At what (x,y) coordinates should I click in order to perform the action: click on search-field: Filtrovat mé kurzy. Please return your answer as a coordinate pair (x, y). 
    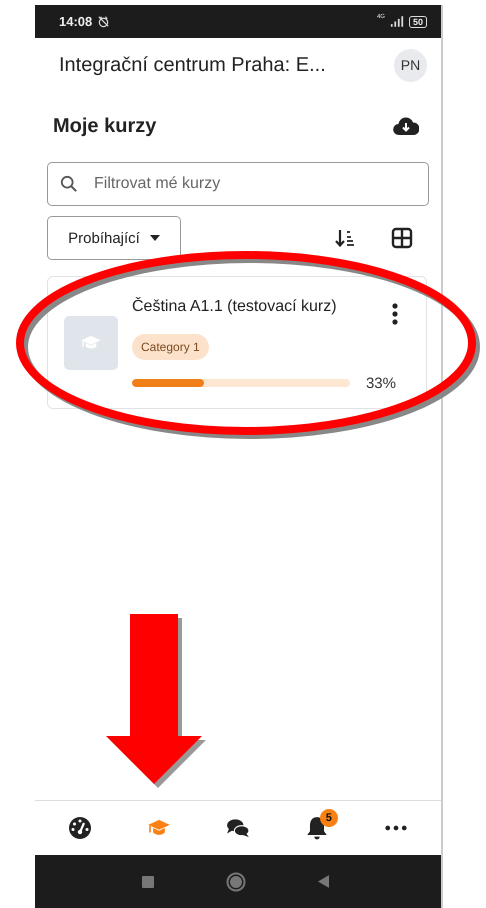
    Looking at the image, I should click on (238, 184).